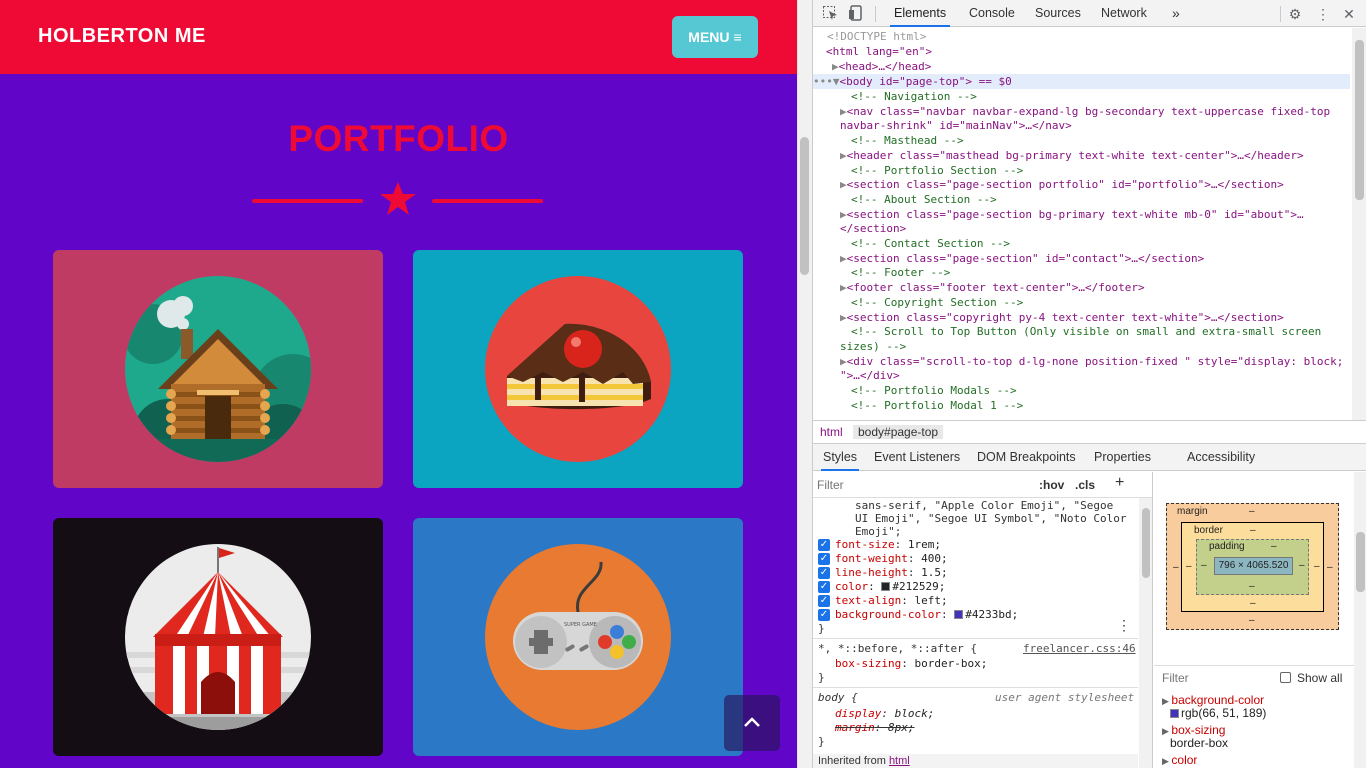 The image size is (1366, 768). Describe the element at coordinates (752, 723) in the screenshot. I see `scroll-to-top-button` at that location.